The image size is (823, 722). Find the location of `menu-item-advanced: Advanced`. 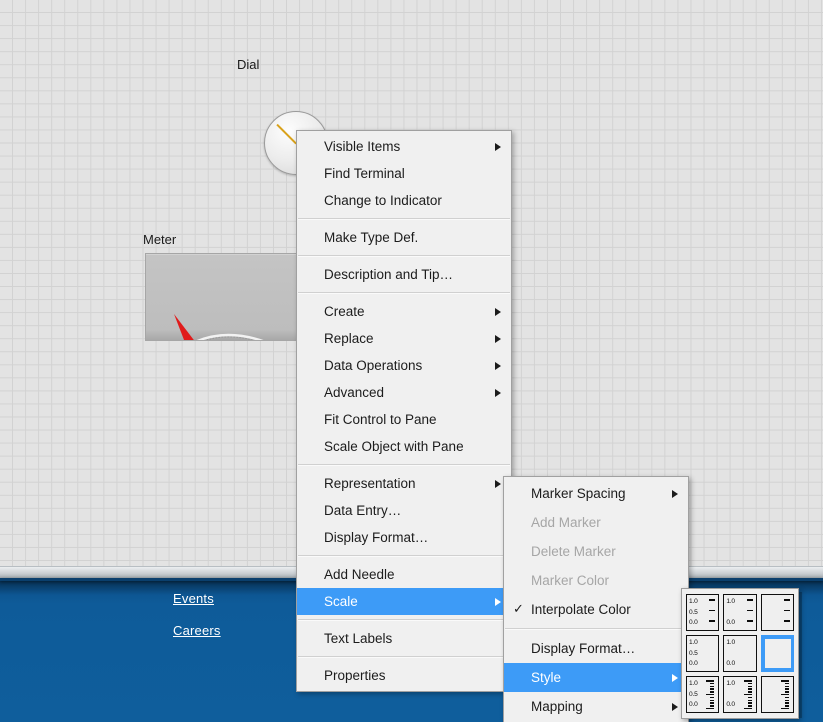

menu-item-advanced: Advanced is located at coordinates (404, 392).